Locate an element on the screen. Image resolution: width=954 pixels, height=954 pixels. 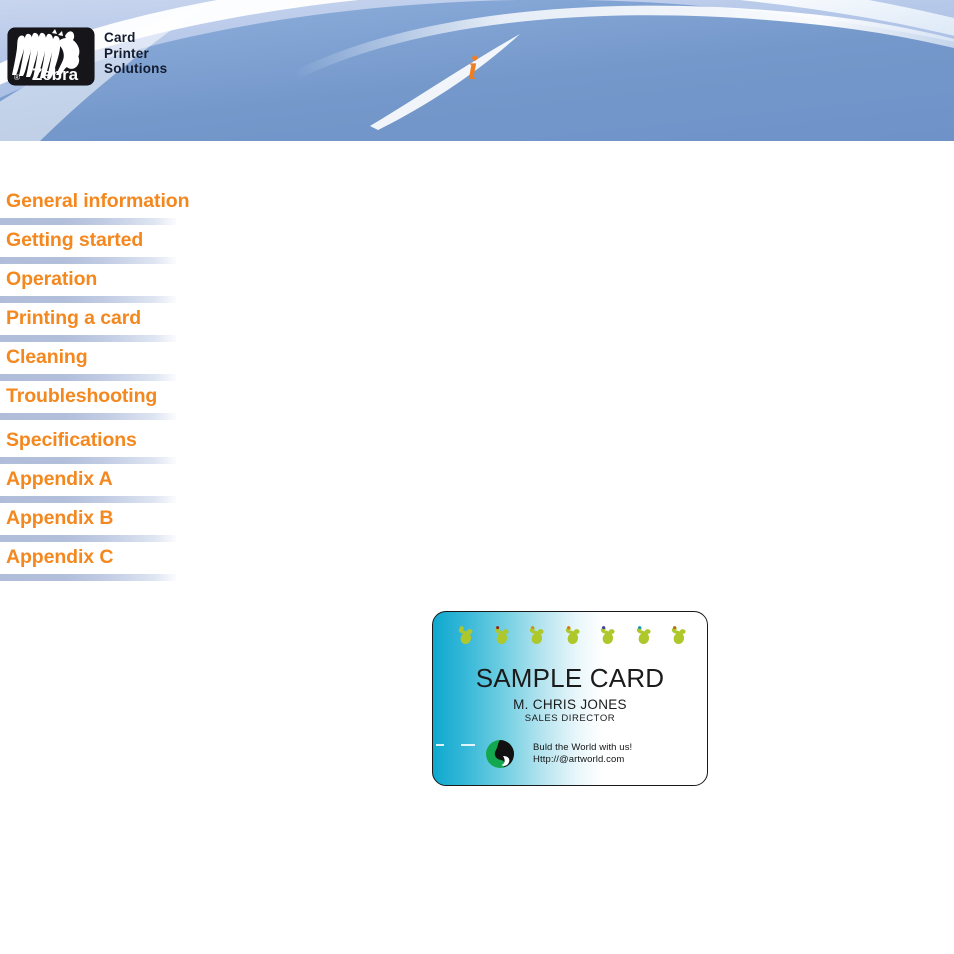
zebra-wordmark: Zebra is located at coordinates (55, 74).